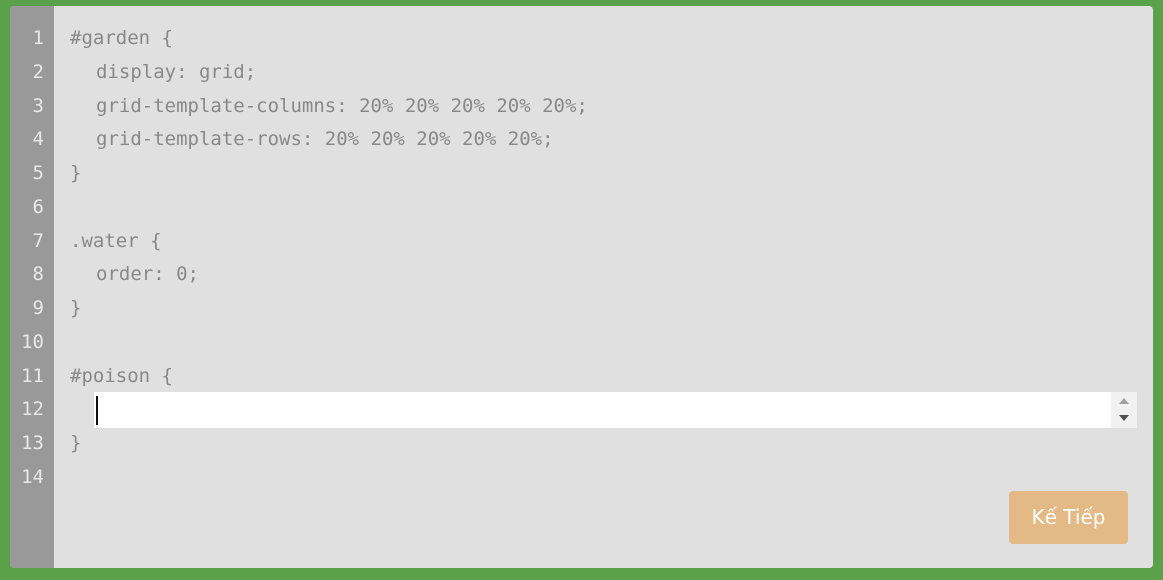  What do you see at coordinates (38, 308) in the screenshot?
I see `line-number: 9` at bounding box center [38, 308].